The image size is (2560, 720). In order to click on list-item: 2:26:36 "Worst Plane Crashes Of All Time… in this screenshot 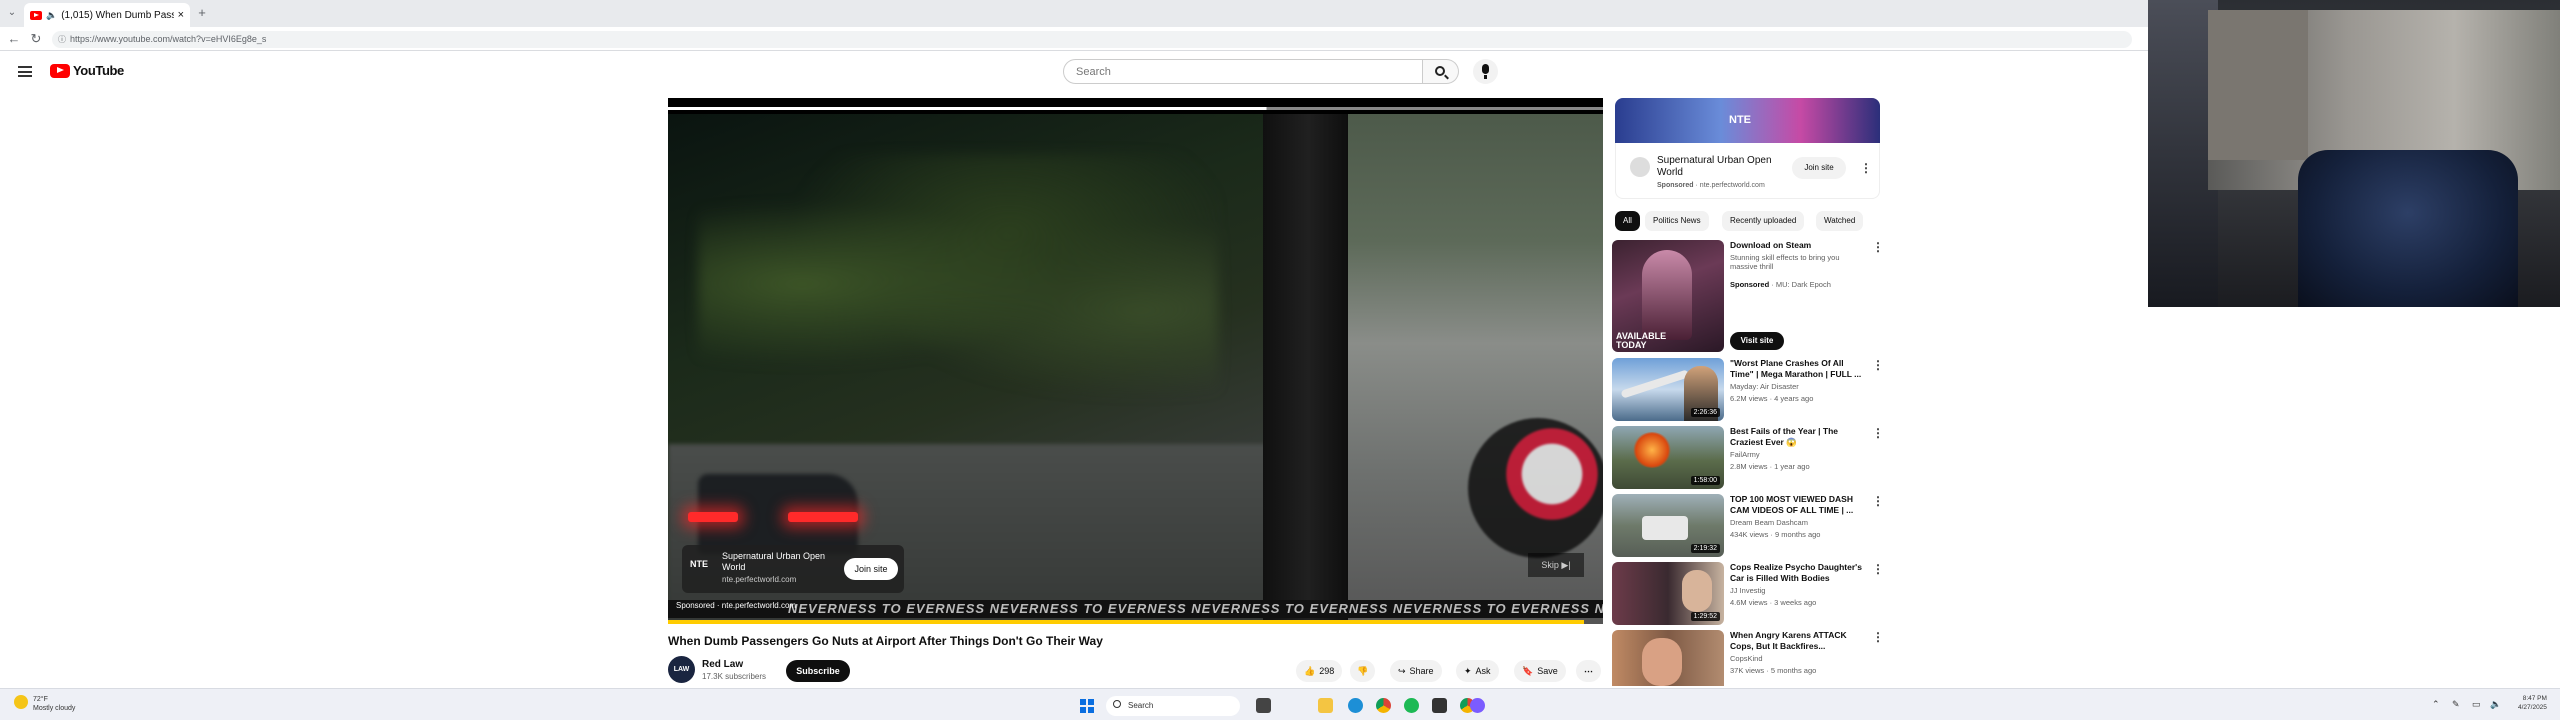, I will do `click(1749, 391)`.